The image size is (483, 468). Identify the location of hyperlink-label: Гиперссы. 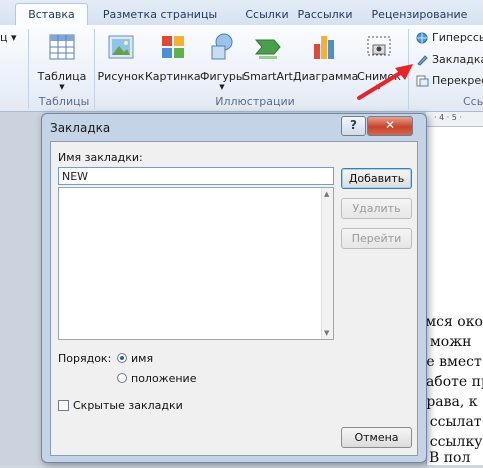
(457, 37).